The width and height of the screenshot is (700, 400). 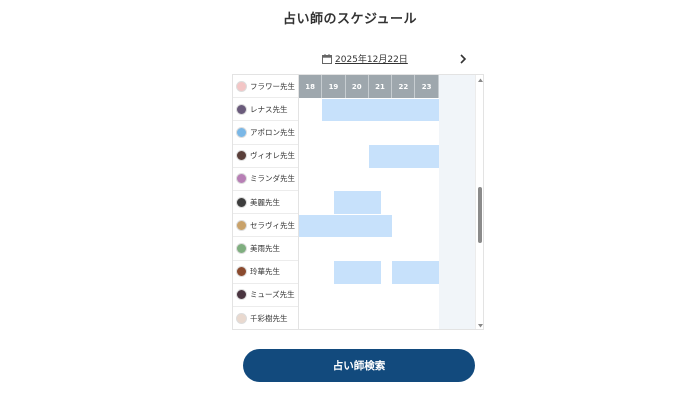 What do you see at coordinates (334, 86) in the screenshot?
I see `hour-header-cell: 19` at bounding box center [334, 86].